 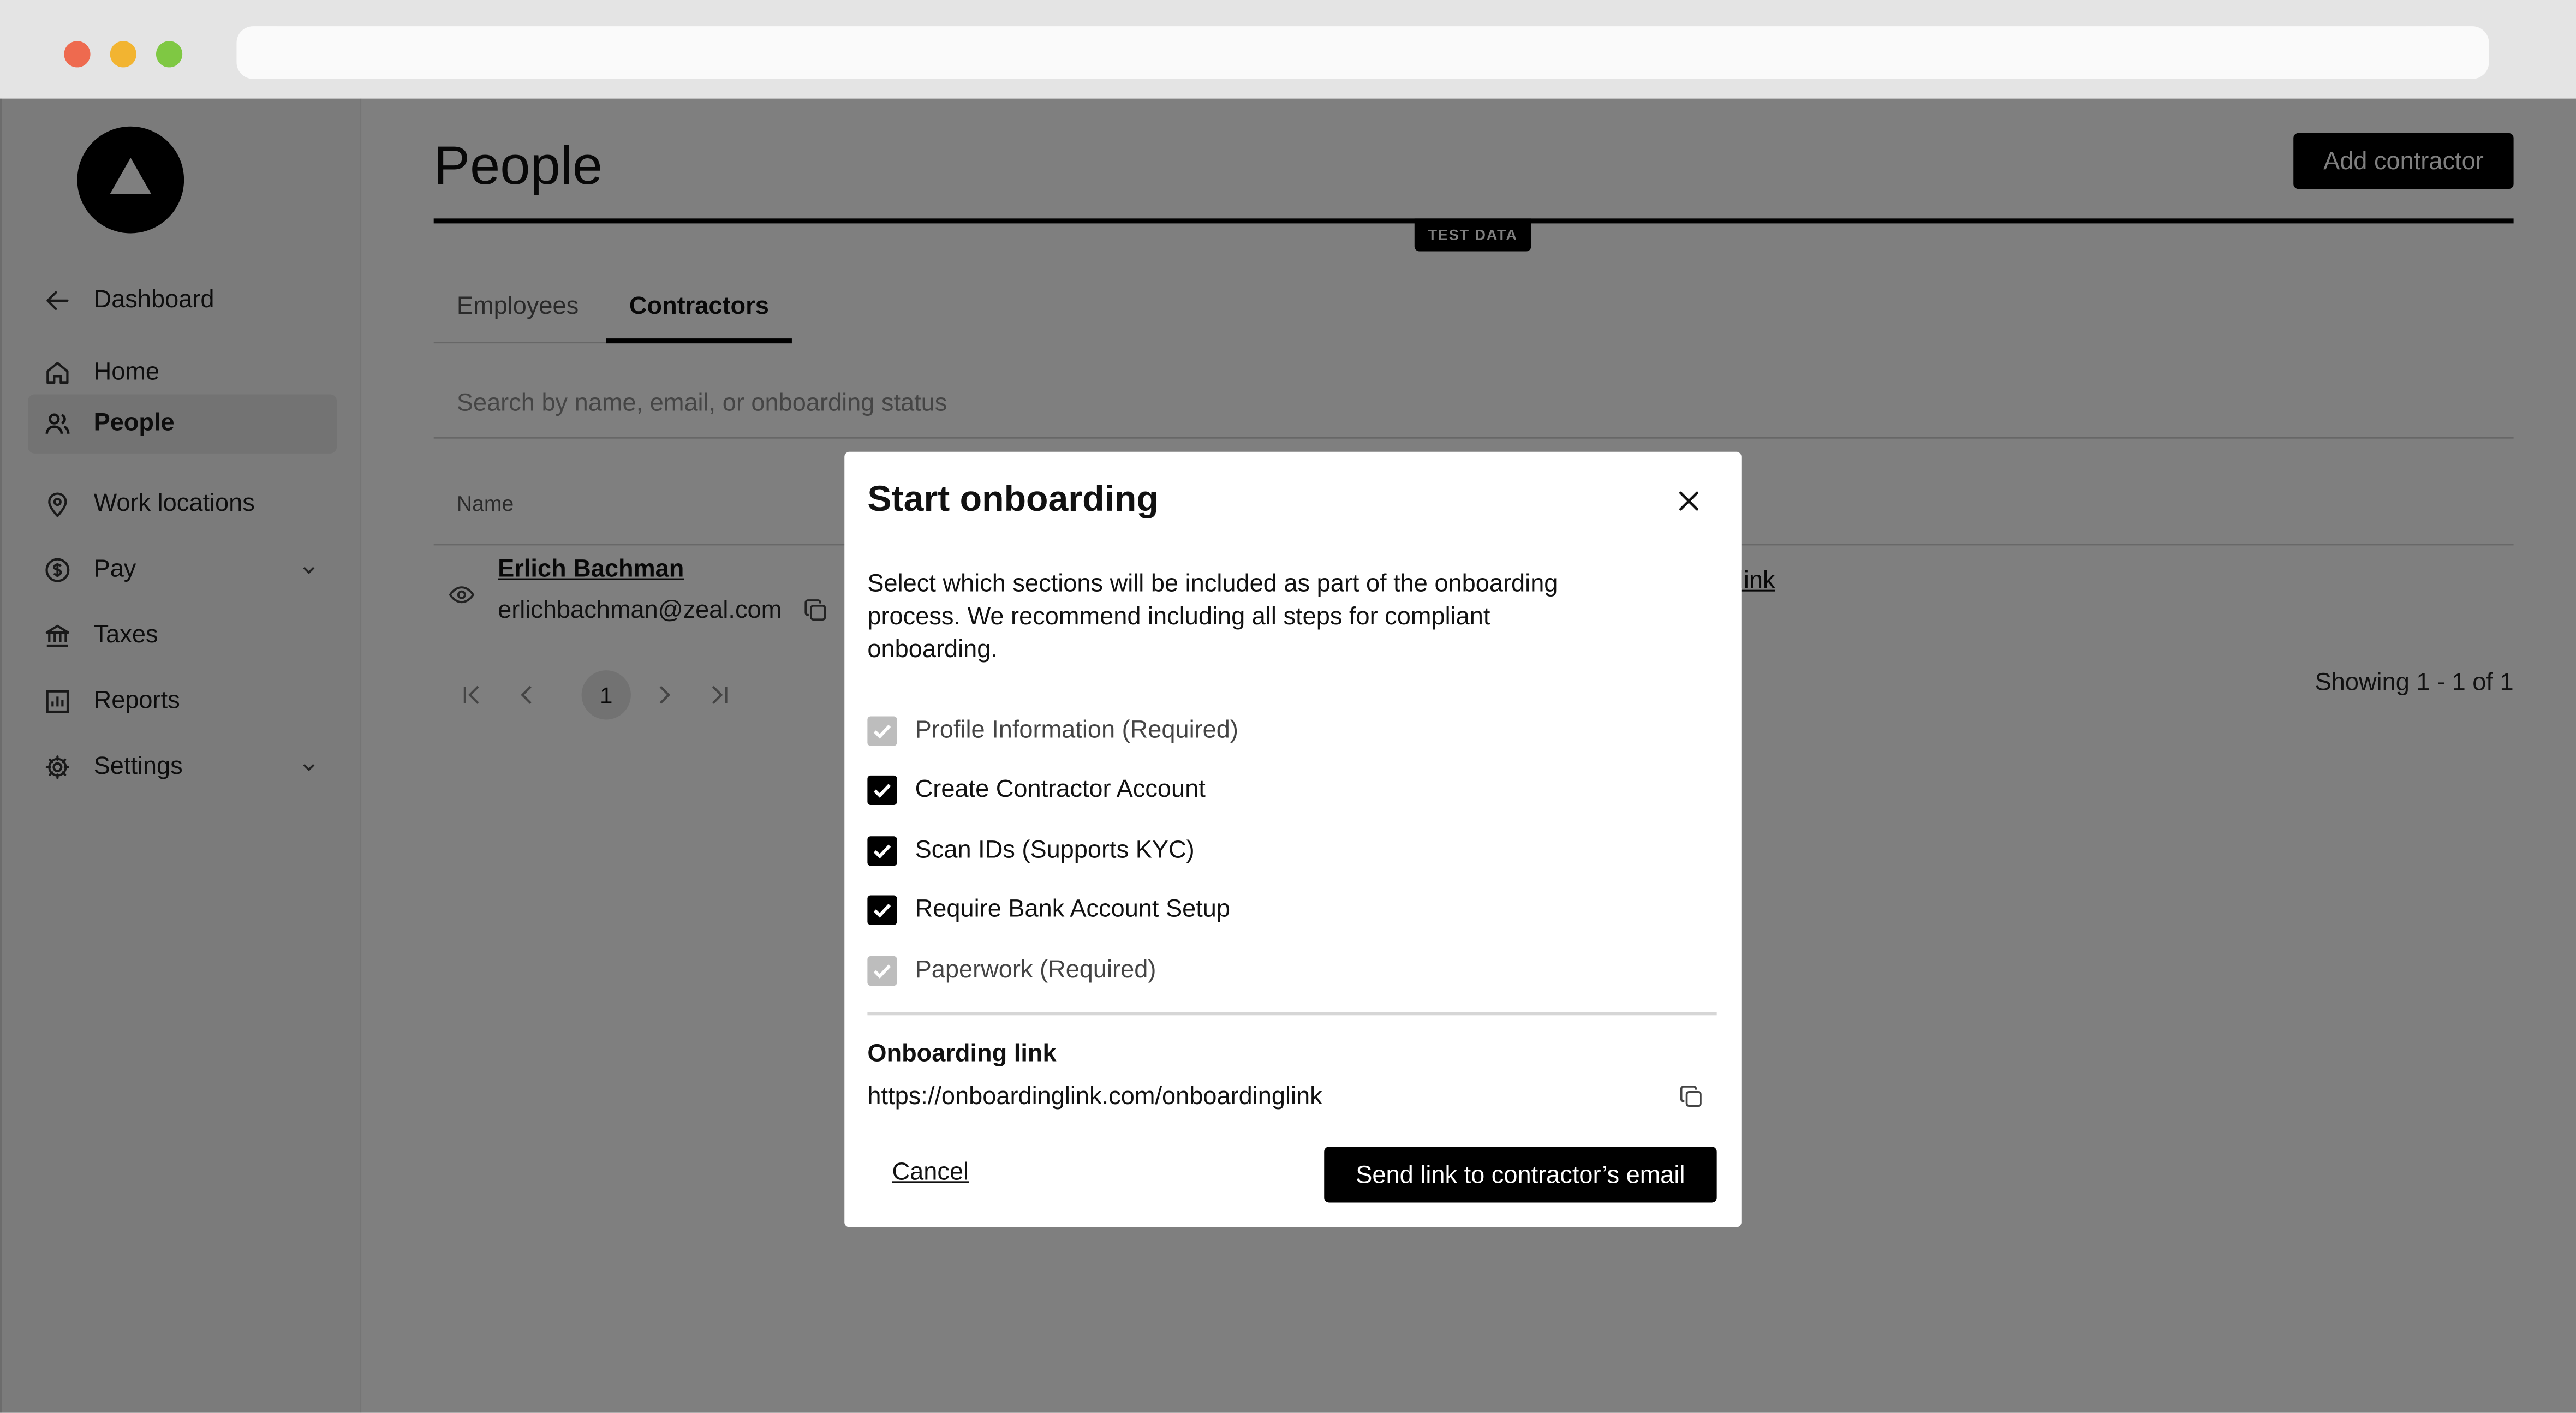 I want to click on checkbox-paperwork, so click(x=882, y=971).